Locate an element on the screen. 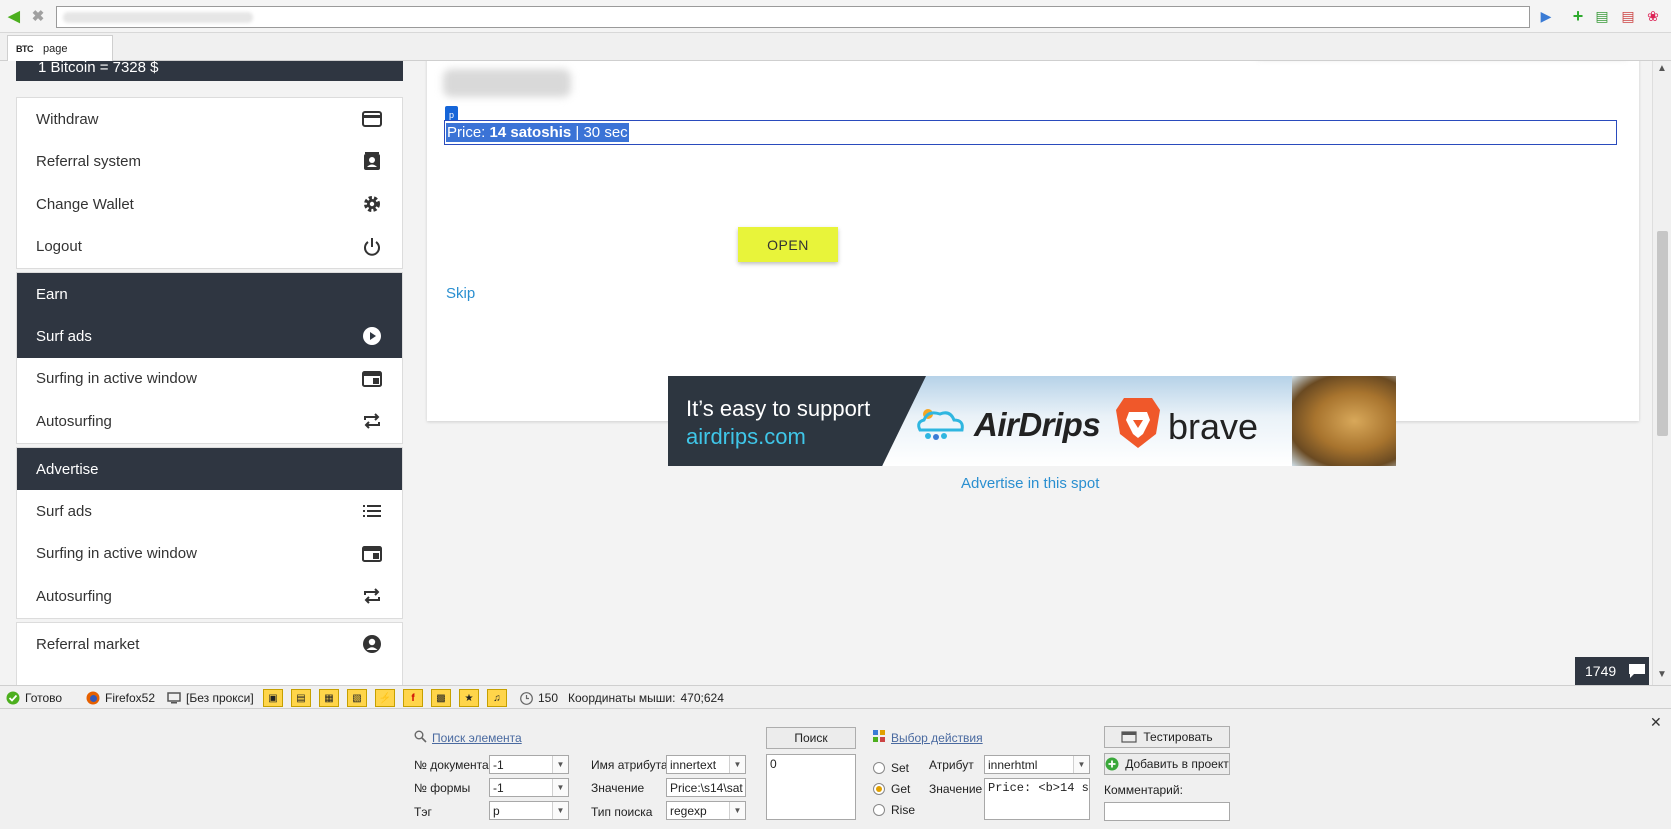 This screenshot has height=829, width=1671. price-line-highlight: Price: 14 satoshis | 30 sec is located at coordinates (1030, 132).